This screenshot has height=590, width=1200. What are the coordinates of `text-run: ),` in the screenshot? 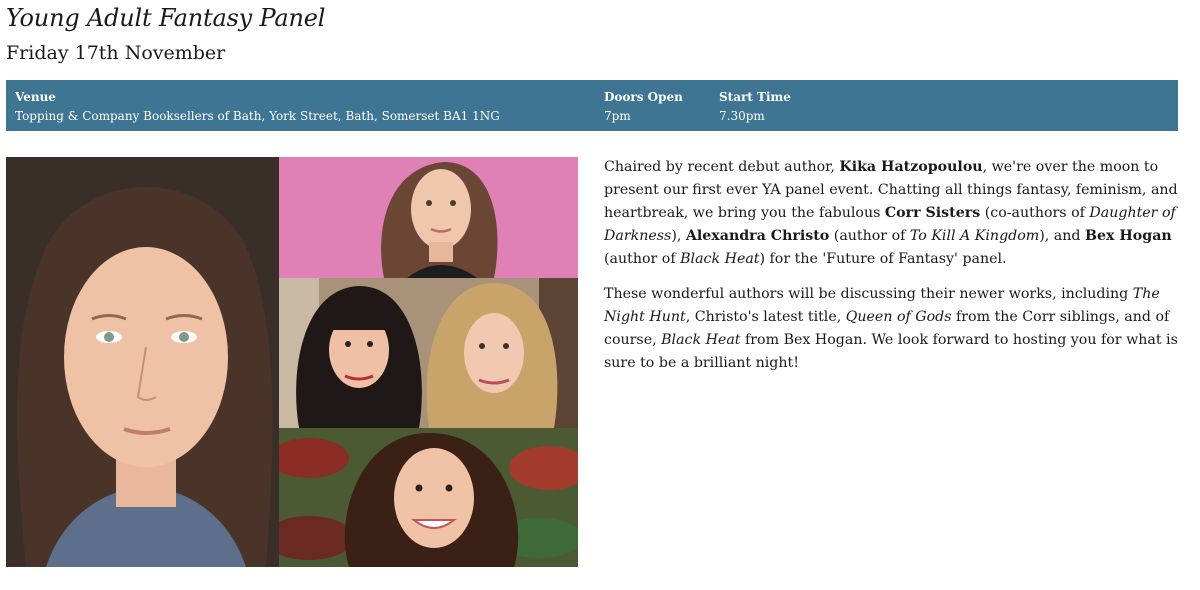 It's located at (678, 236).